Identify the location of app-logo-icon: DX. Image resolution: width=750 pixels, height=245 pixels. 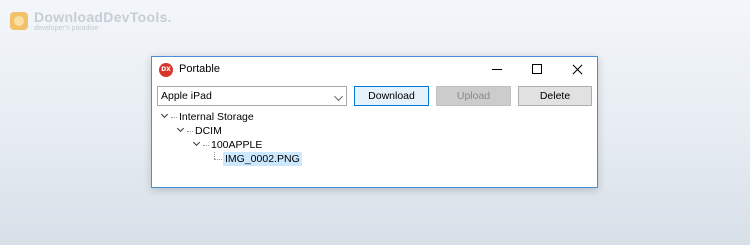
(166, 70).